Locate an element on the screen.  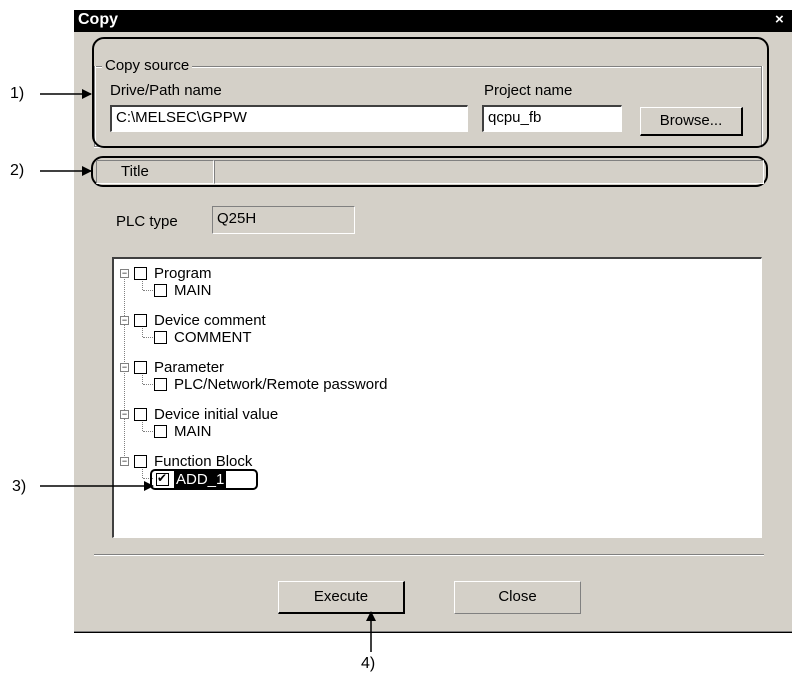
content-group-bottom is located at coordinates (429, 555).